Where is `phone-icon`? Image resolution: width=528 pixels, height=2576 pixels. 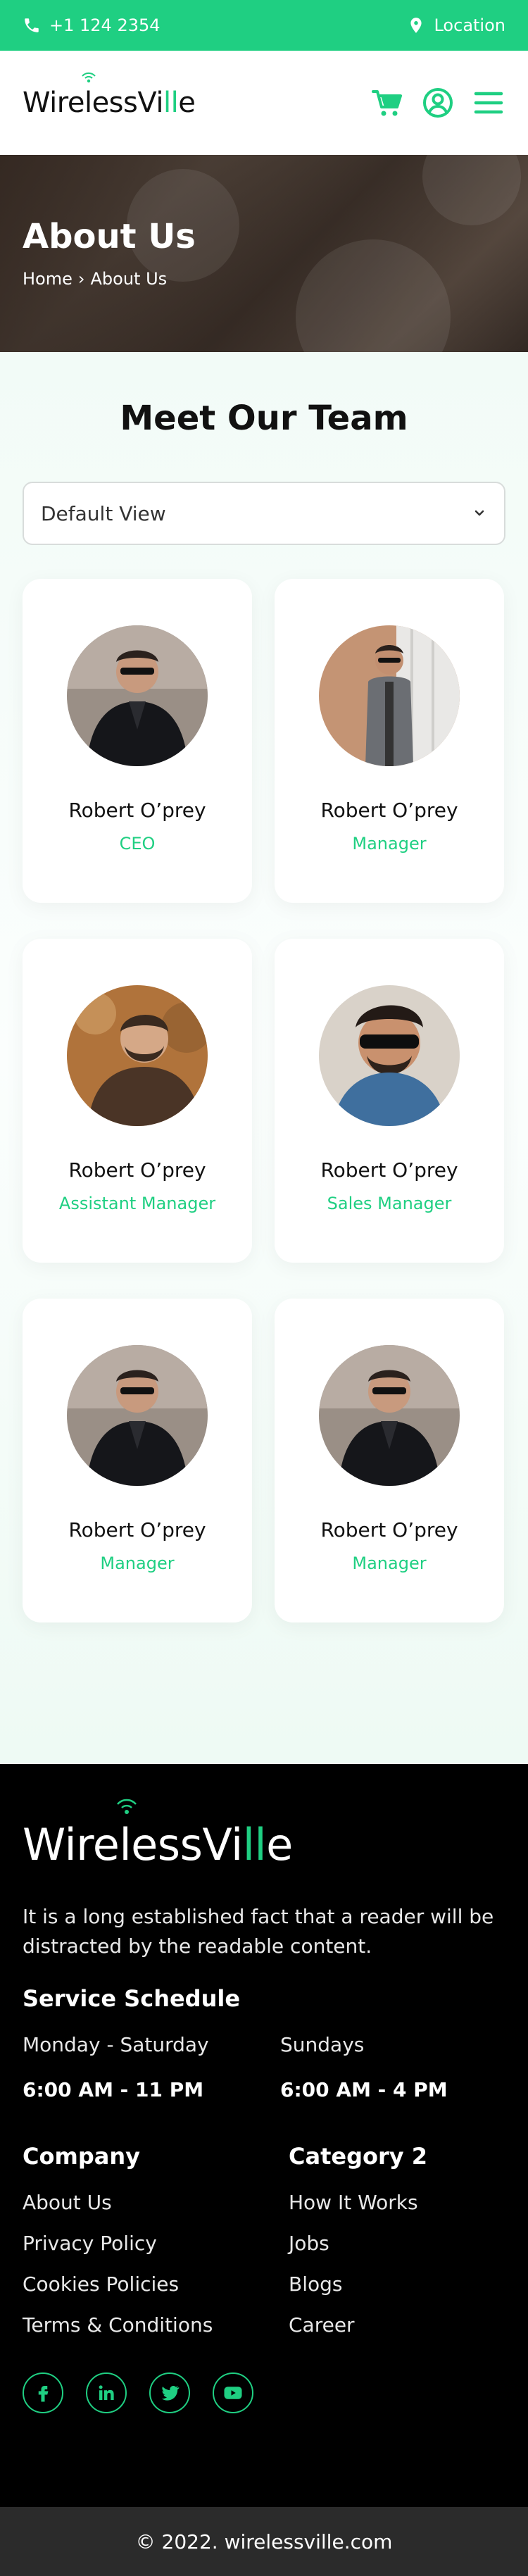
phone-icon is located at coordinates (32, 25).